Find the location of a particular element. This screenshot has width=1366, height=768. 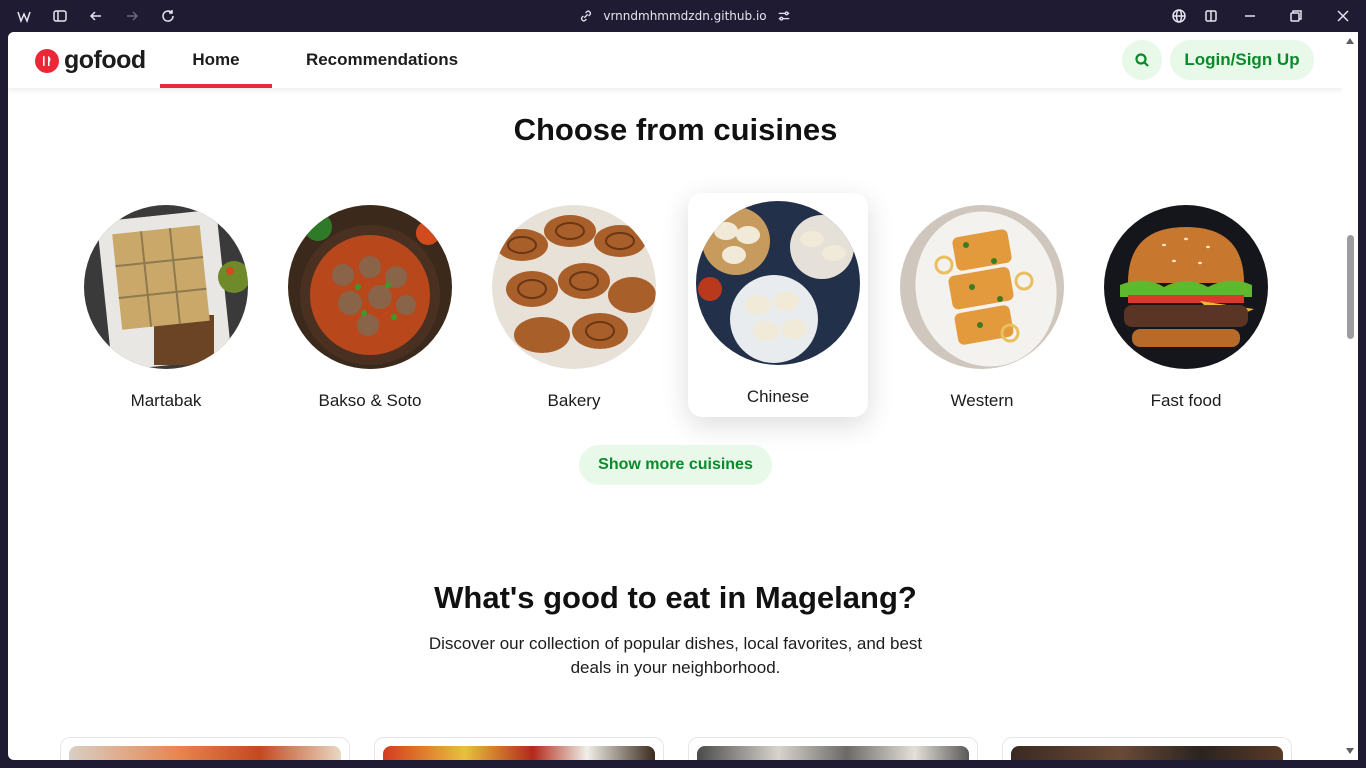

logo-text: gofood is located at coordinates (105, 60).